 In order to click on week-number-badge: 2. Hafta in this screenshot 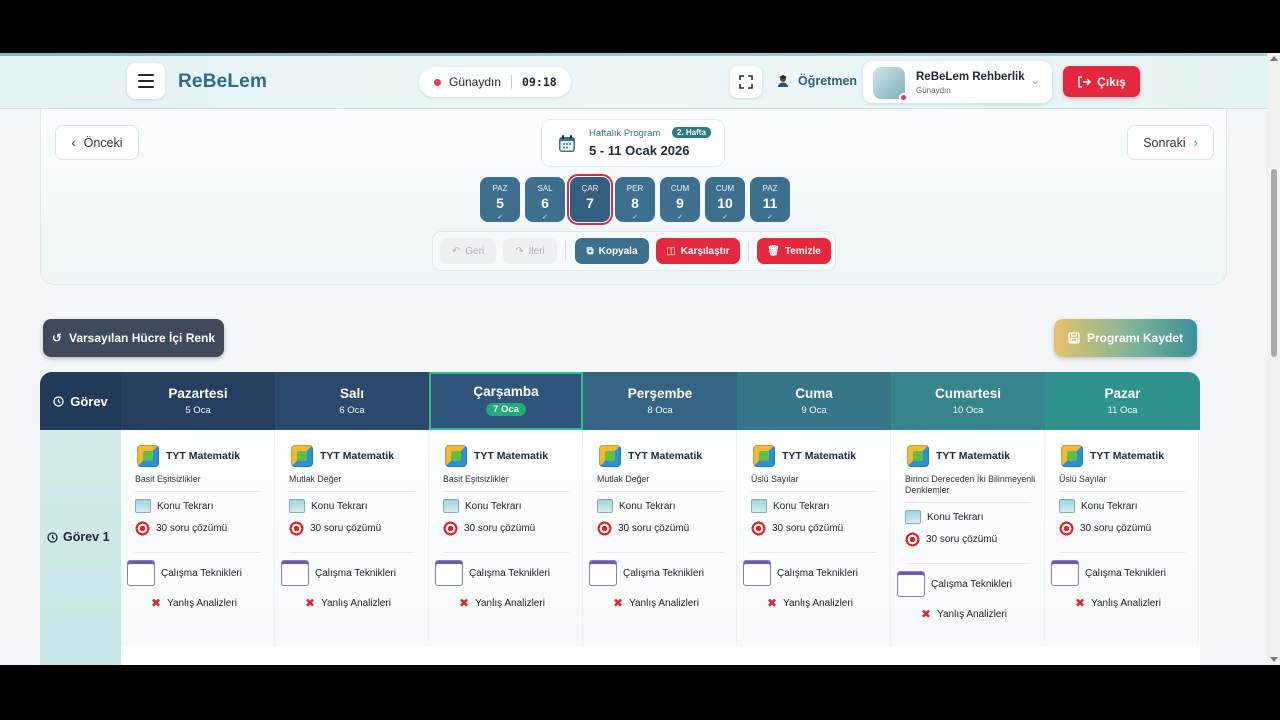, I will do `click(691, 132)`.